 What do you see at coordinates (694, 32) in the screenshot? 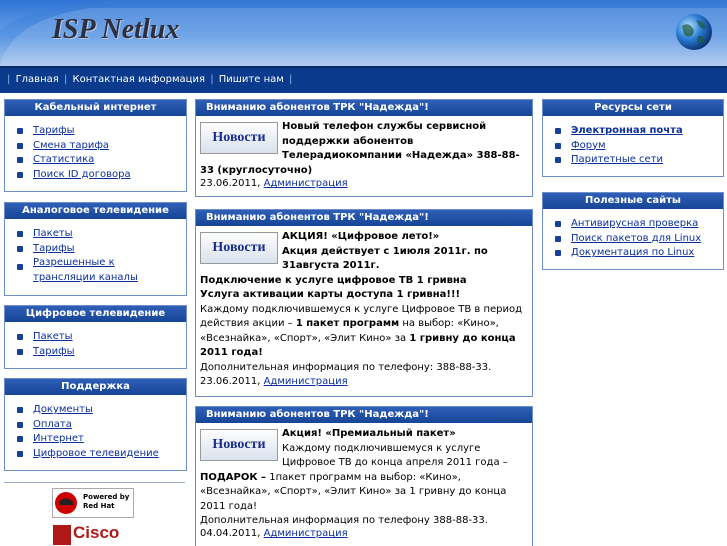
I see `globe-icon` at bounding box center [694, 32].